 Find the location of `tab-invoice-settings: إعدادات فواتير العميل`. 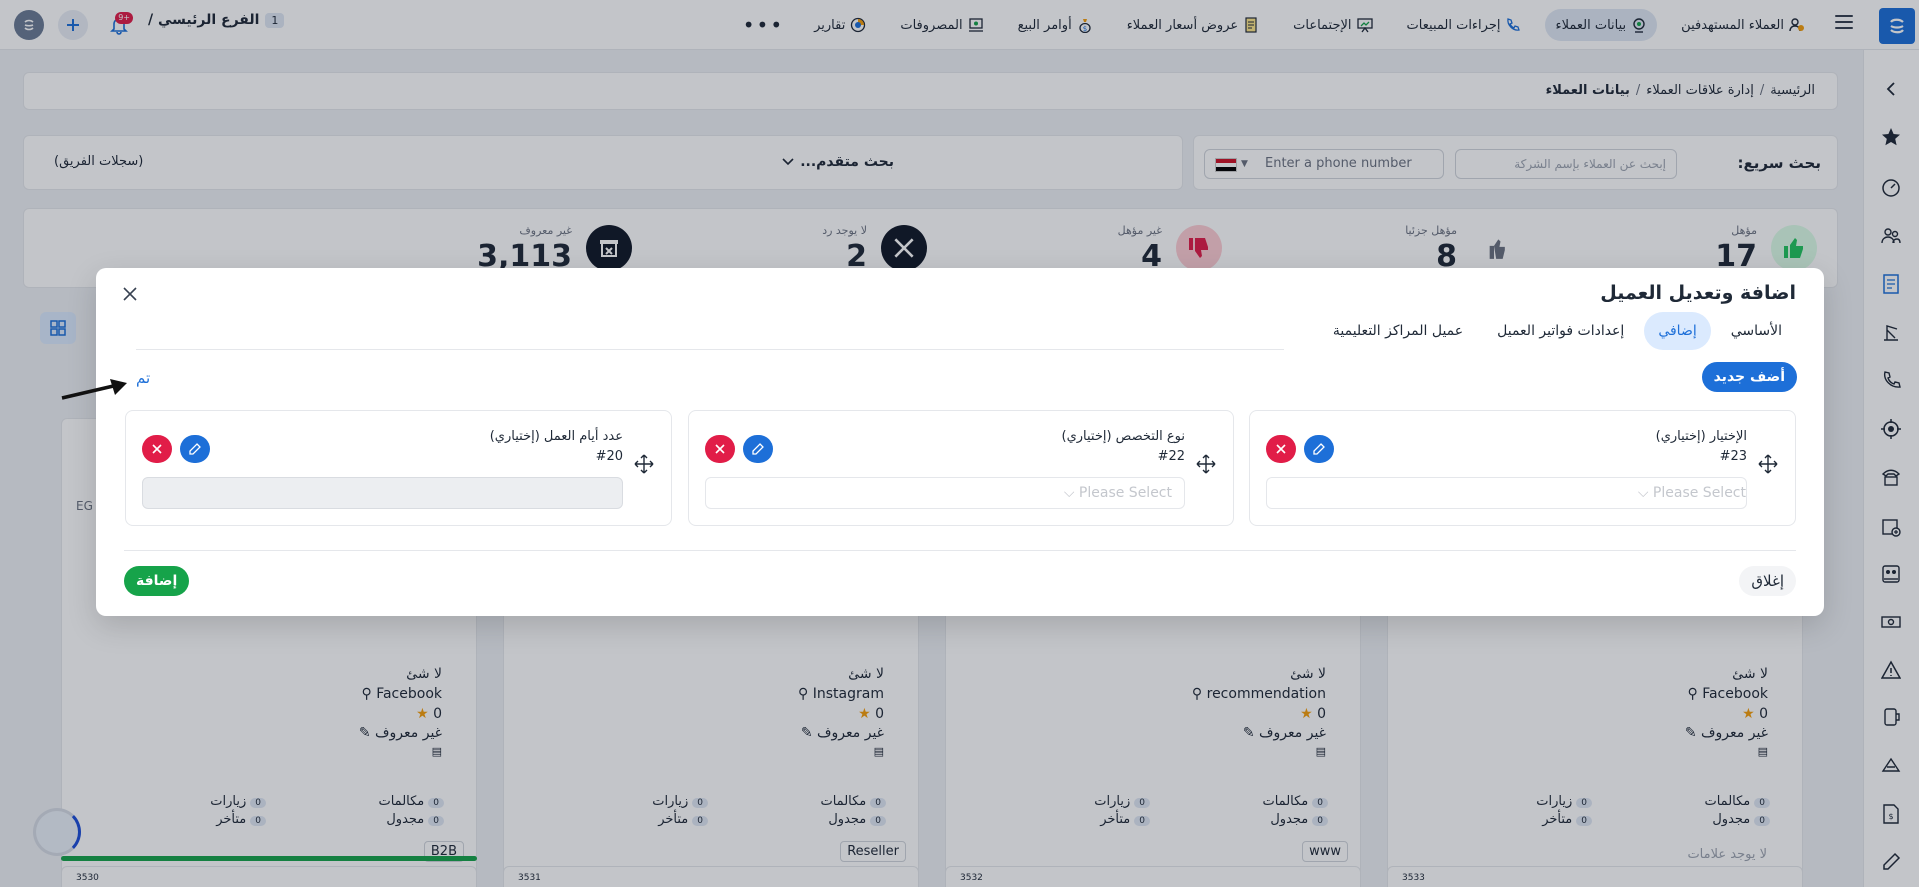

tab-invoice-settings: إعدادات فواتير العميل is located at coordinates (1560, 331).